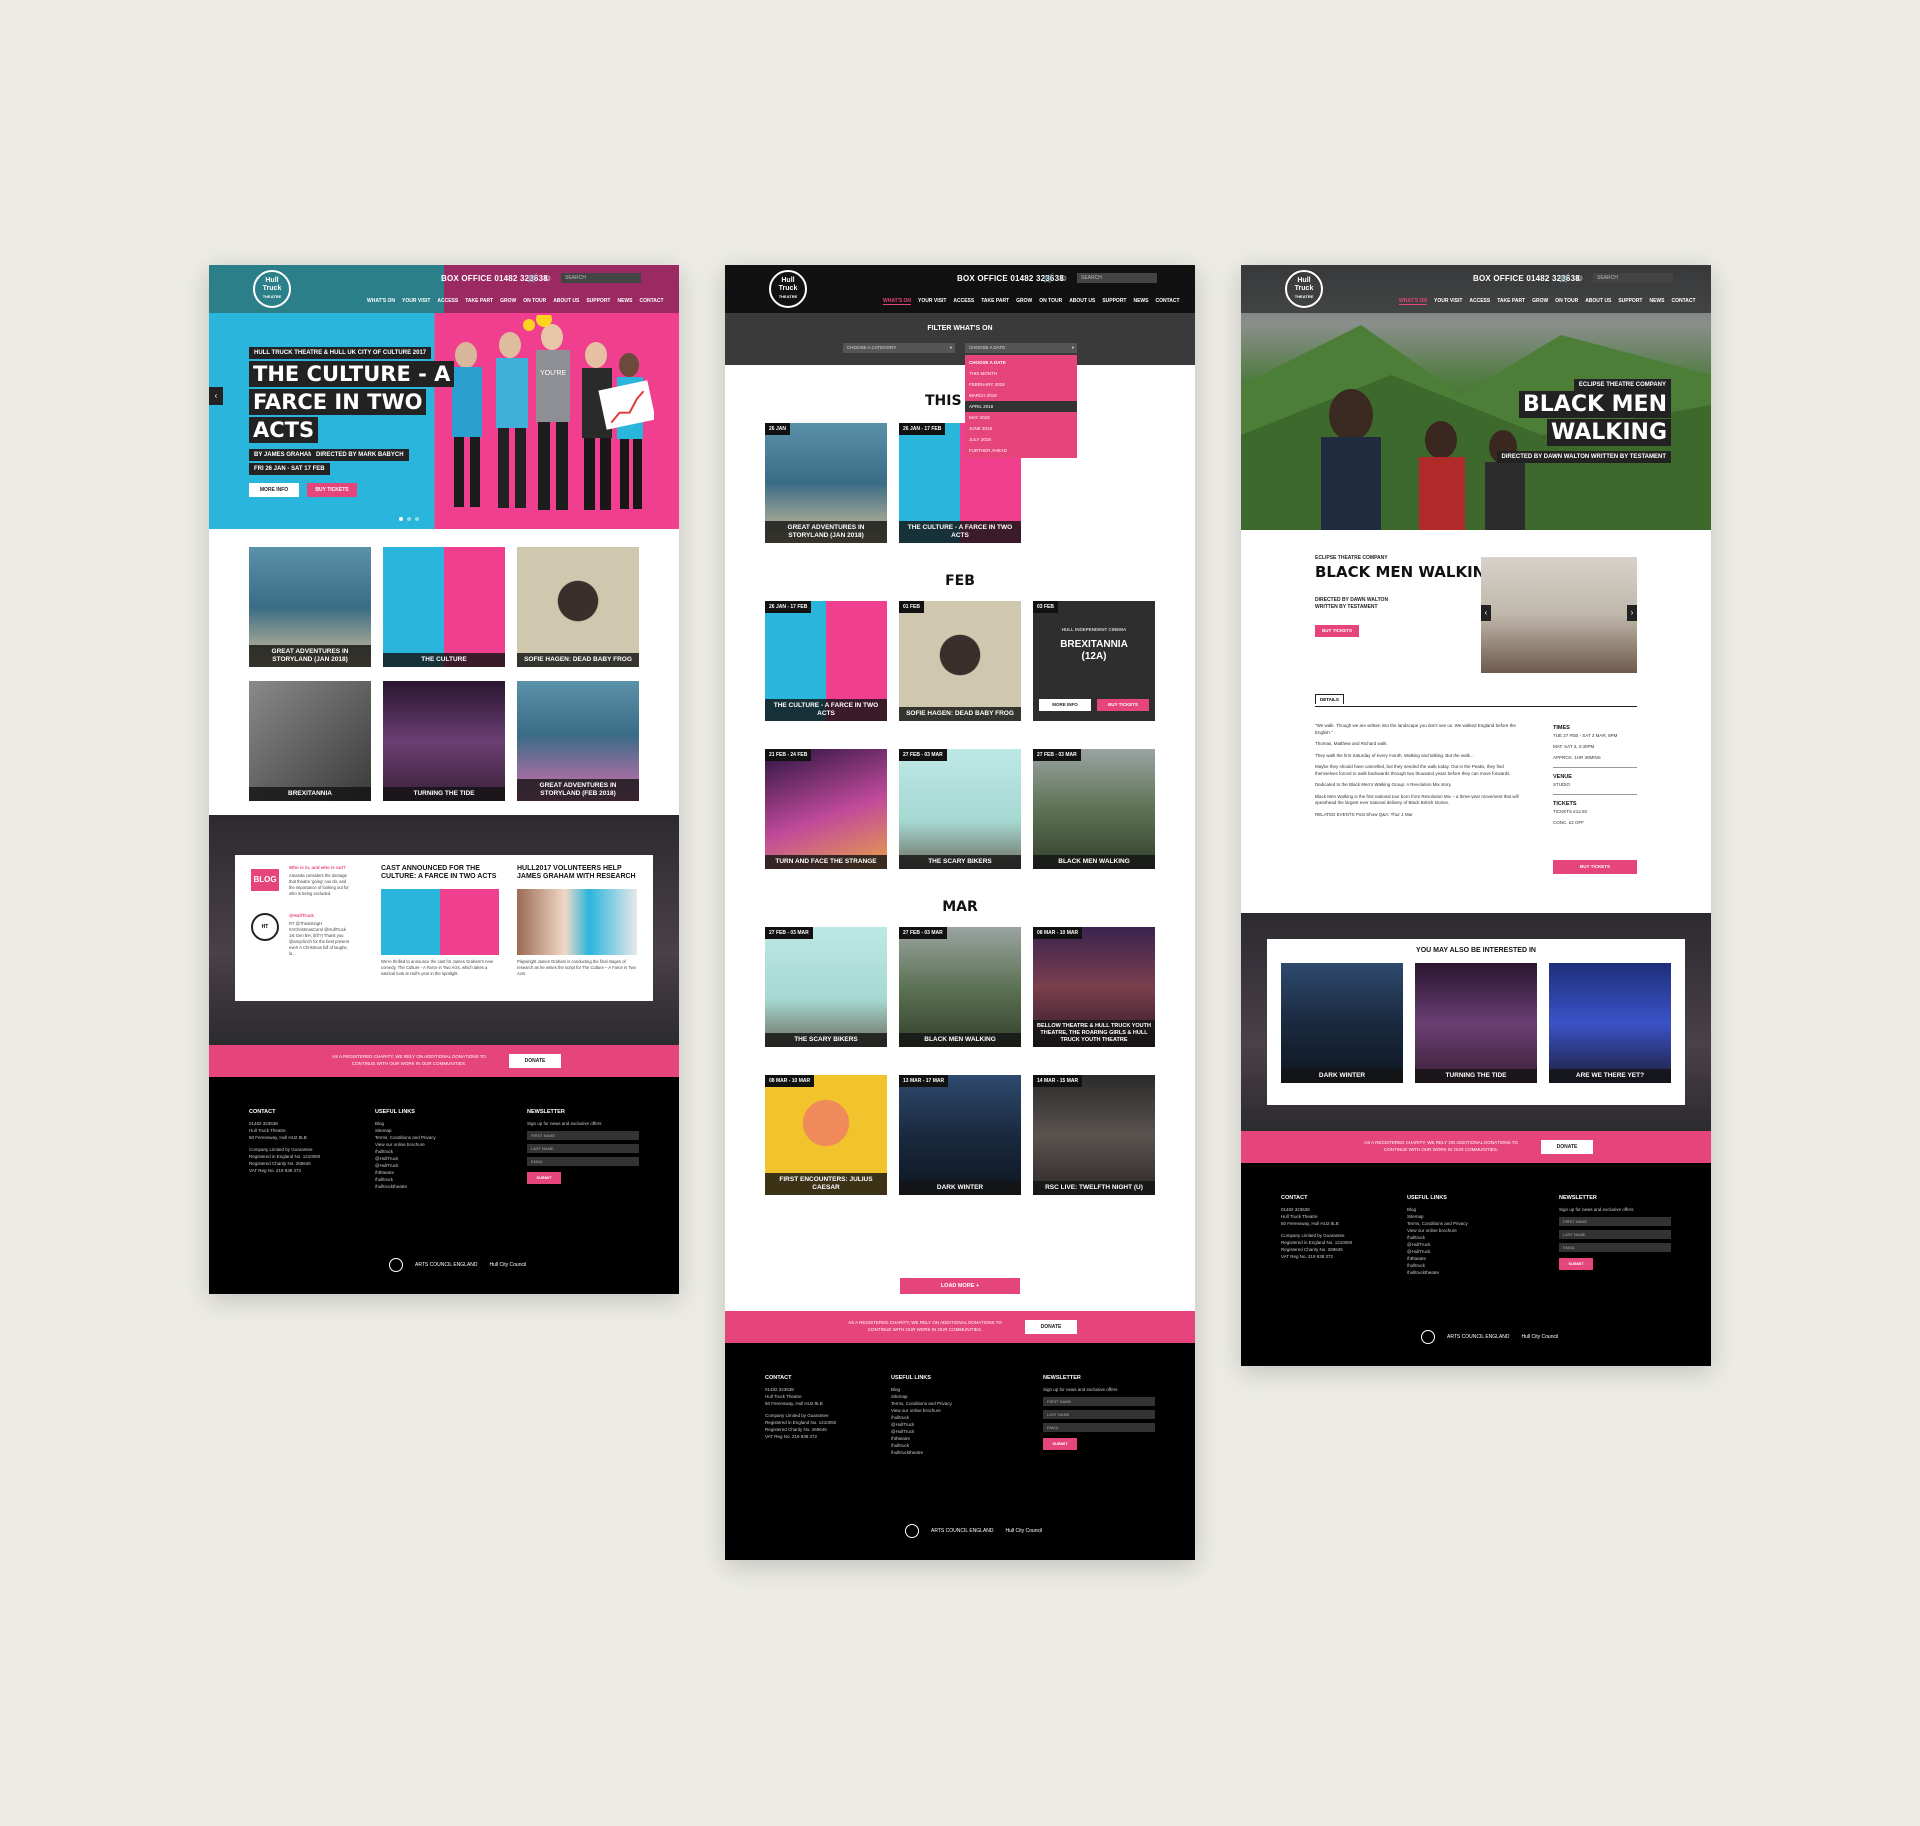 The height and width of the screenshot is (1826, 1920). What do you see at coordinates (578, 607) in the screenshot?
I see `event-tile: SOFIE HAGEN: DEAD BABY FROG` at bounding box center [578, 607].